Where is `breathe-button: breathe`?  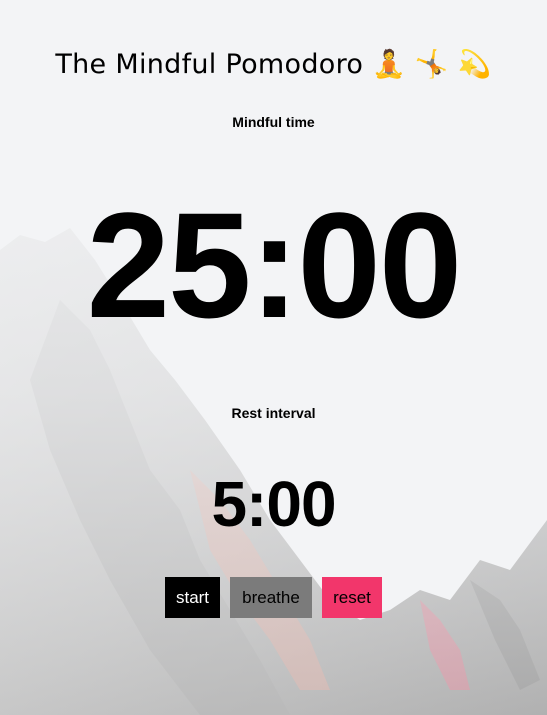 breathe-button: breathe is located at coordinates (271, 597).